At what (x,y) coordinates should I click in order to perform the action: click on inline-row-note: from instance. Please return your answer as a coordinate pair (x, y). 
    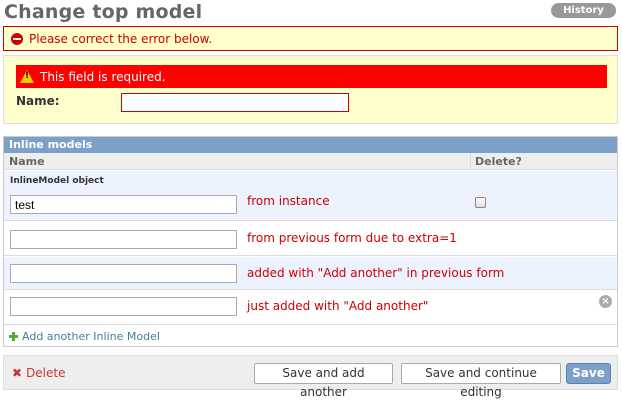
    Looking at the image, I should click on (288, 201).